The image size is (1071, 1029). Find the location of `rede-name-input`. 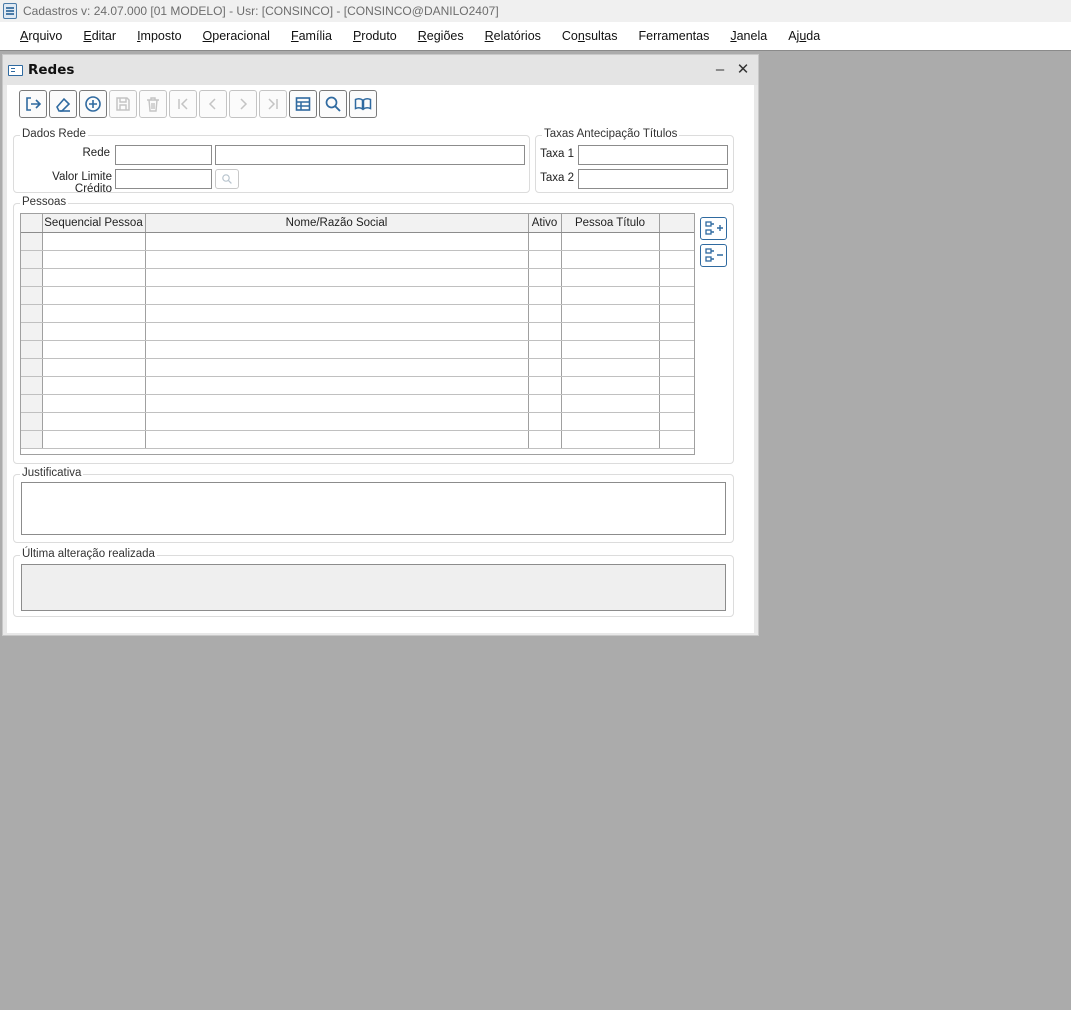

rede-name-input is located at coordinates (370, 155).